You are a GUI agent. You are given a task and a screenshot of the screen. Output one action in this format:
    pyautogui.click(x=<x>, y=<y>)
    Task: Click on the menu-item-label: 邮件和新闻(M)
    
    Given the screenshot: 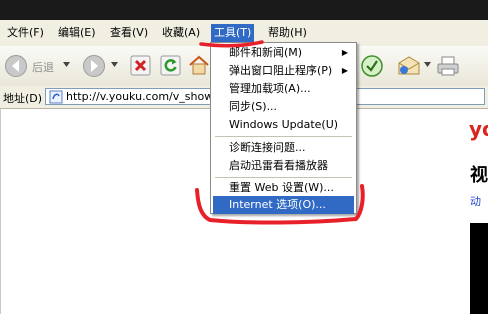 What is the action you would take?
    pyautogui.click(x=266, y=52)
    